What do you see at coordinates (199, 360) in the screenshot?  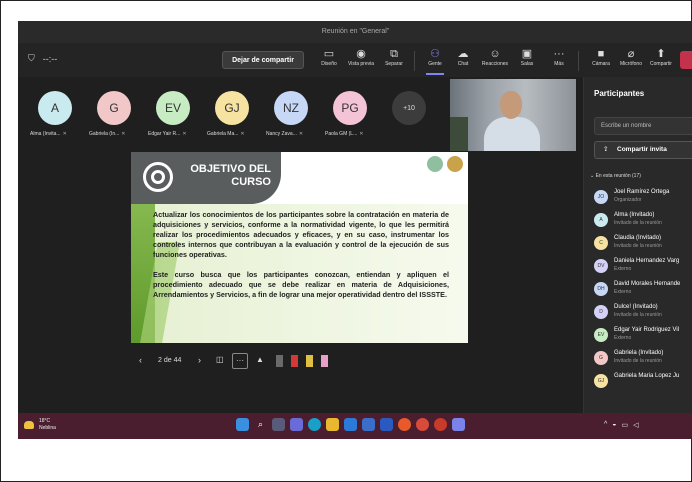 I see `chevron-right-icon: ›` at bounding box center [199, 360].